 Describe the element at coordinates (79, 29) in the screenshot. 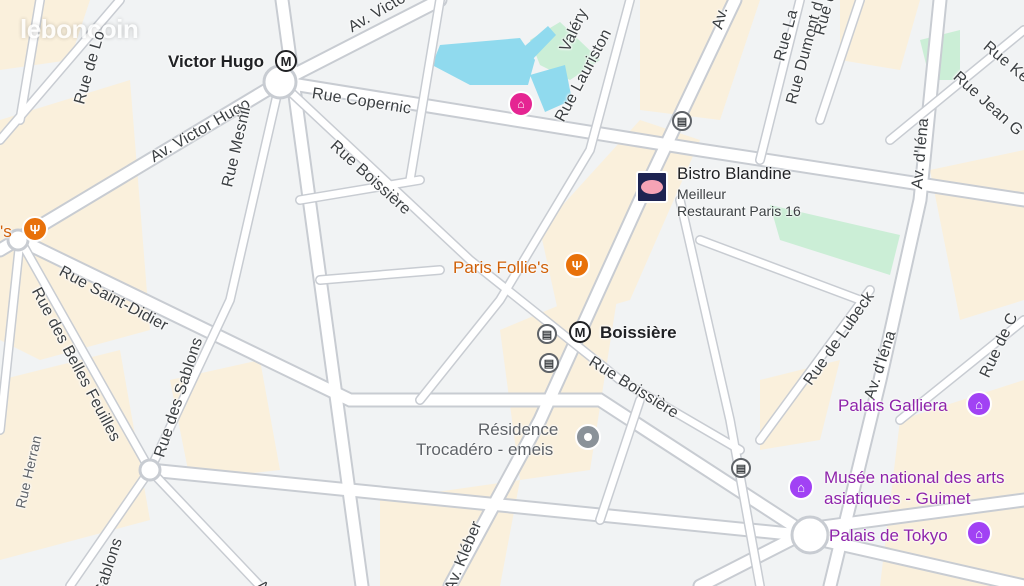

I see `watermark-logo: leboncoin` at that location.